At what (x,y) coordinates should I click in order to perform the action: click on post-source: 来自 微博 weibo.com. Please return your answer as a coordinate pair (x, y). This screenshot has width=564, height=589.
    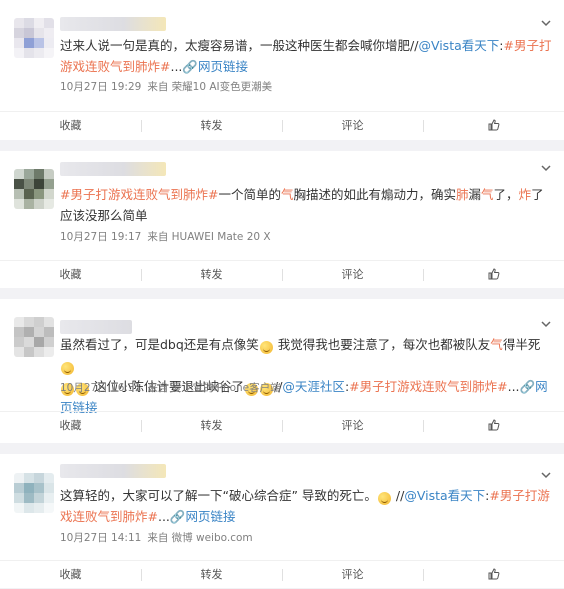
    Looking at the image, I should click on (200, 538).